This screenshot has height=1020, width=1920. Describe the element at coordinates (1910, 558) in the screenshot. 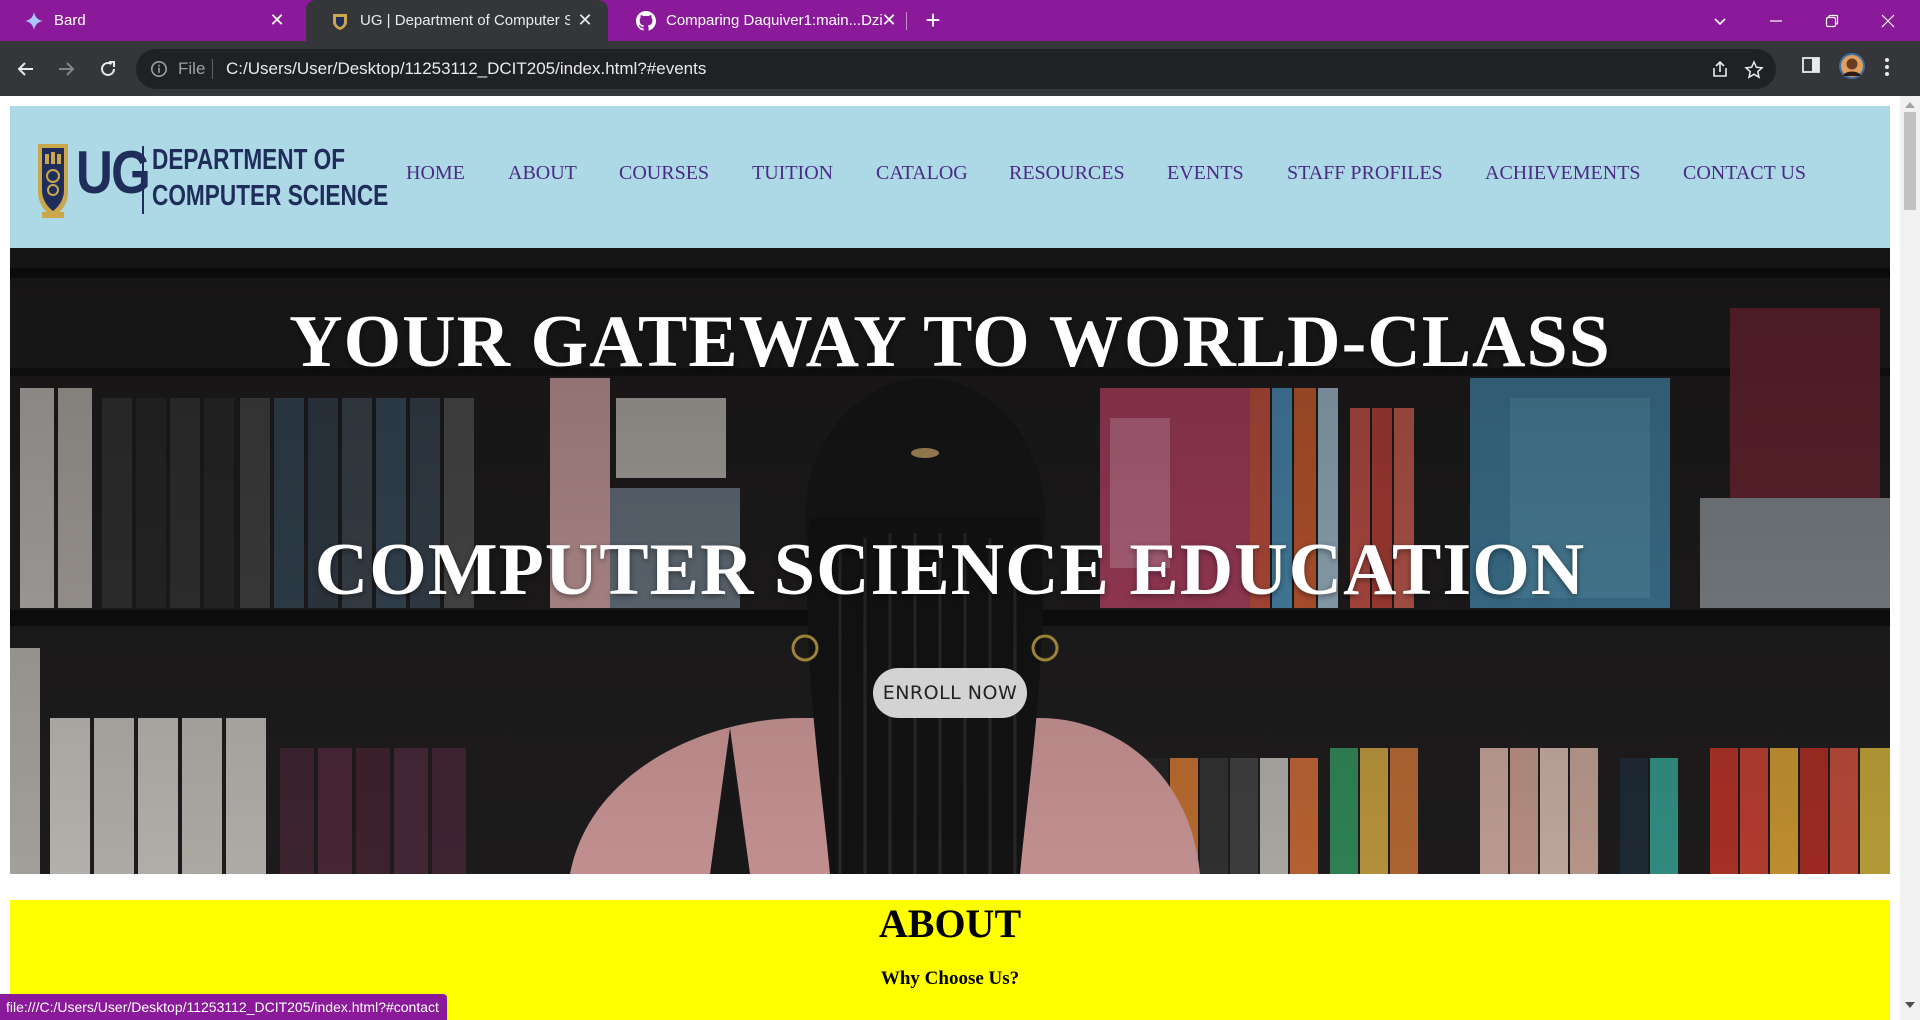

I see `page-scrollbar` at that location.